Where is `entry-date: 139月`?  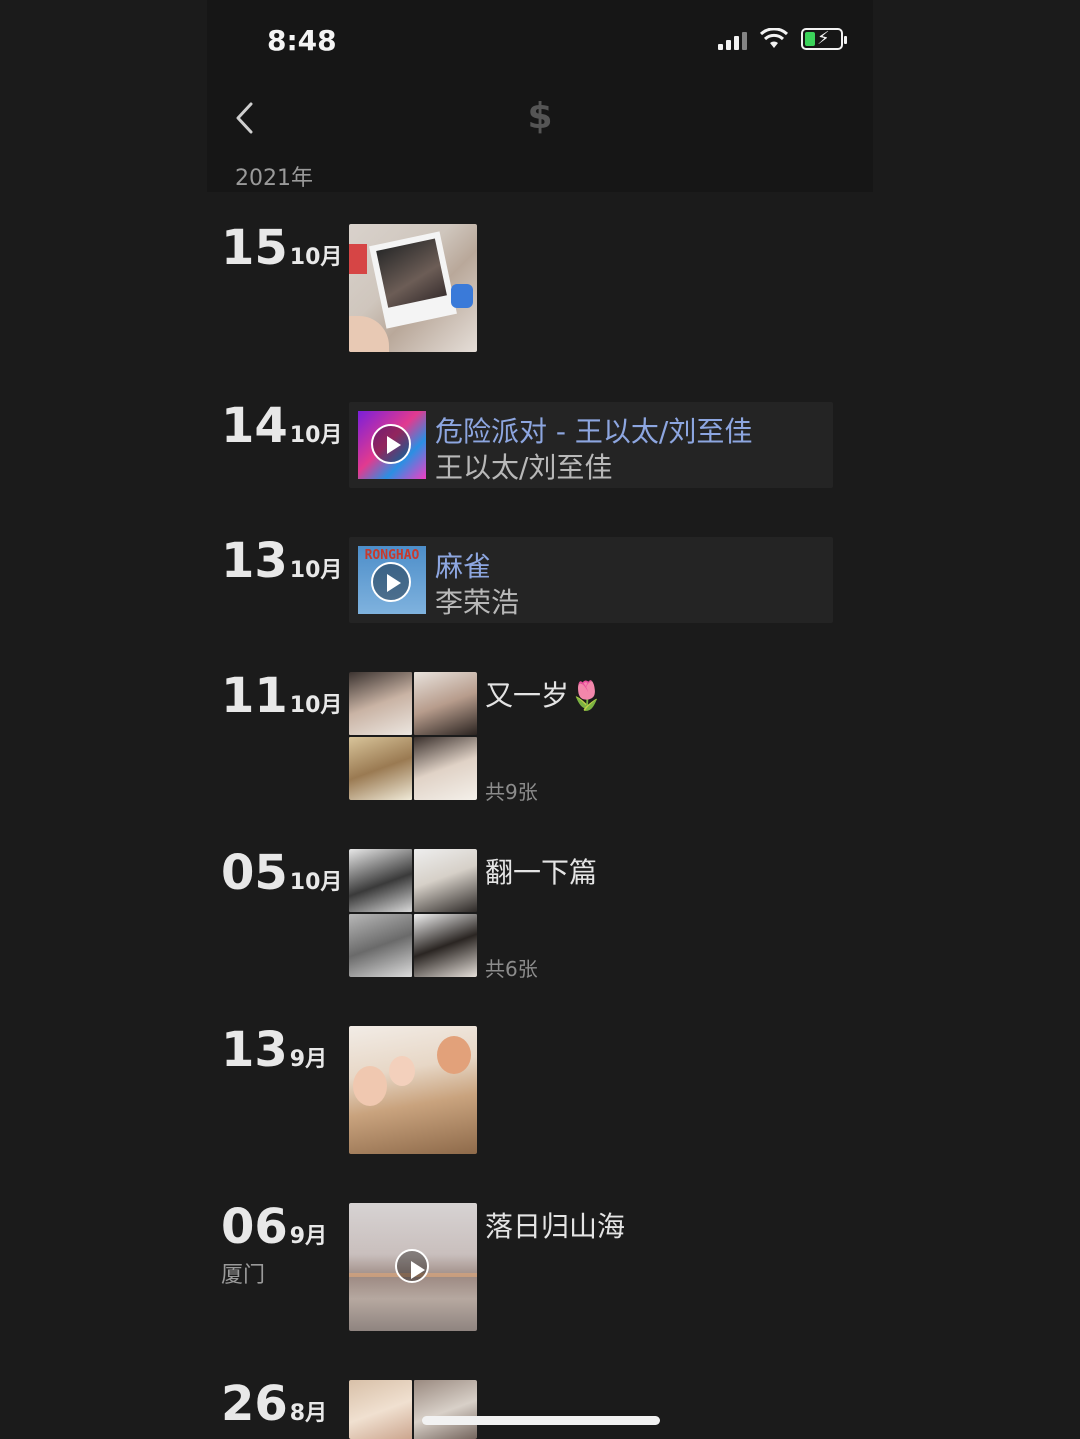
entry-date: 139月 is located at coordinates (274, 1050).